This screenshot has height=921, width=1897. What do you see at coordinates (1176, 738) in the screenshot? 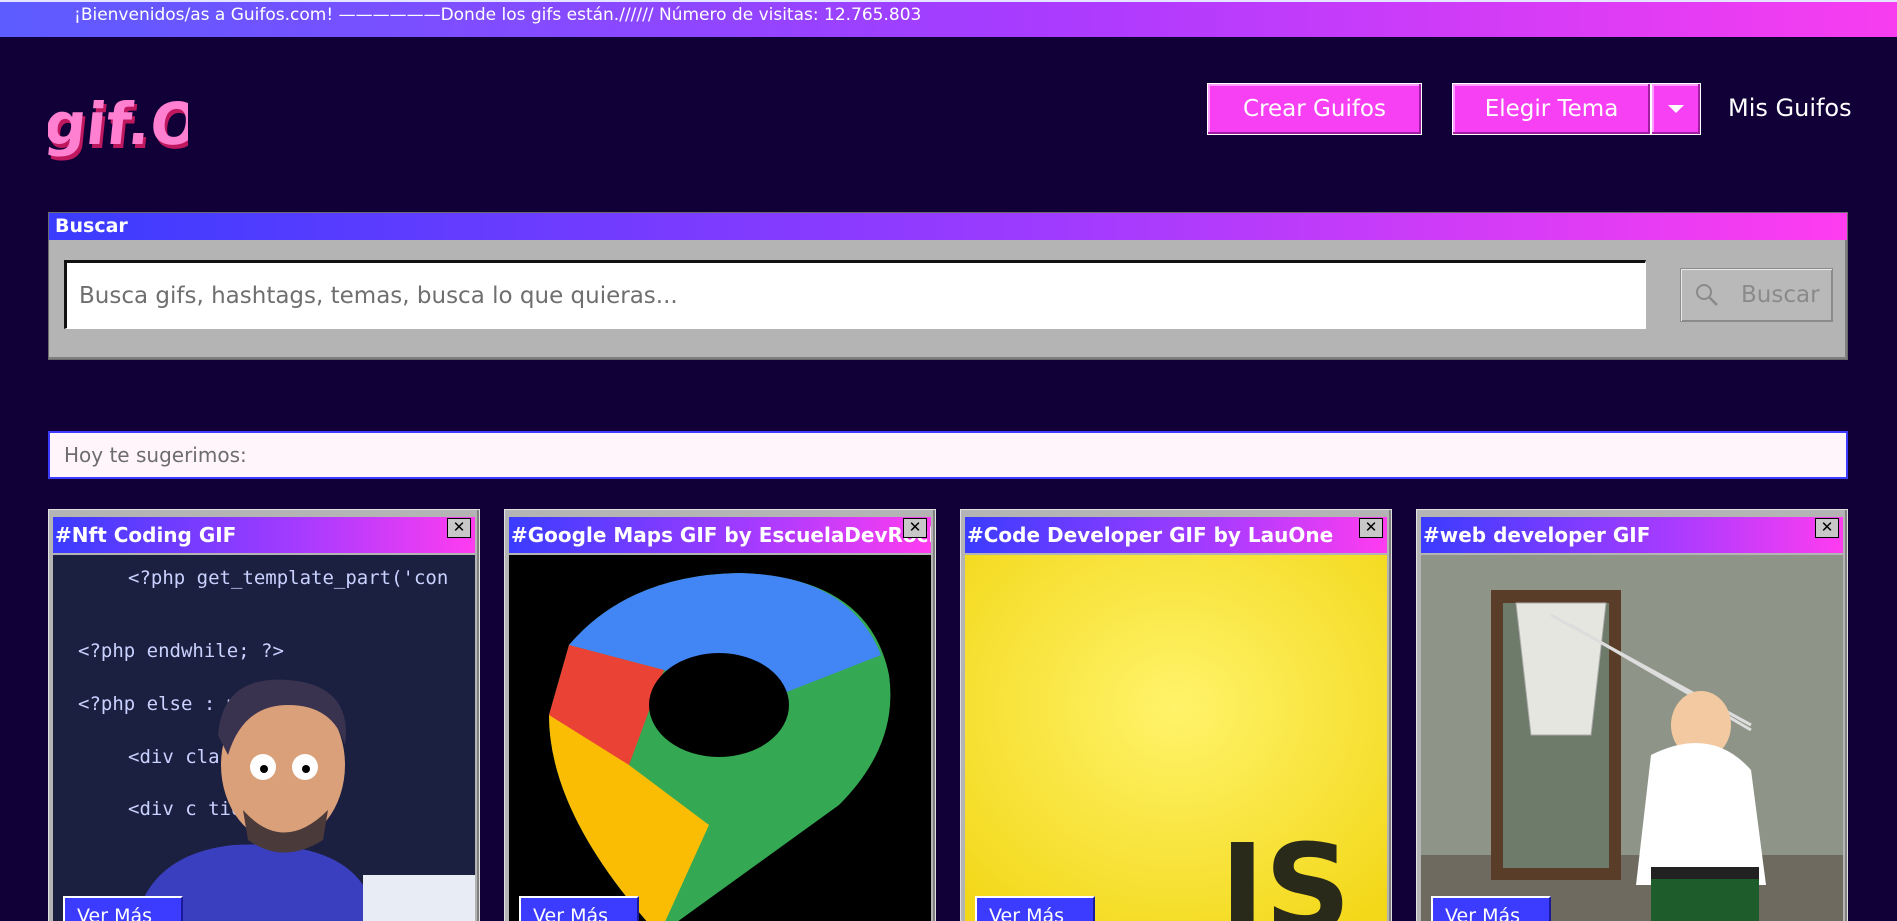
I see `gif-image-javascript: JS` at bounding box center [1176, 738].